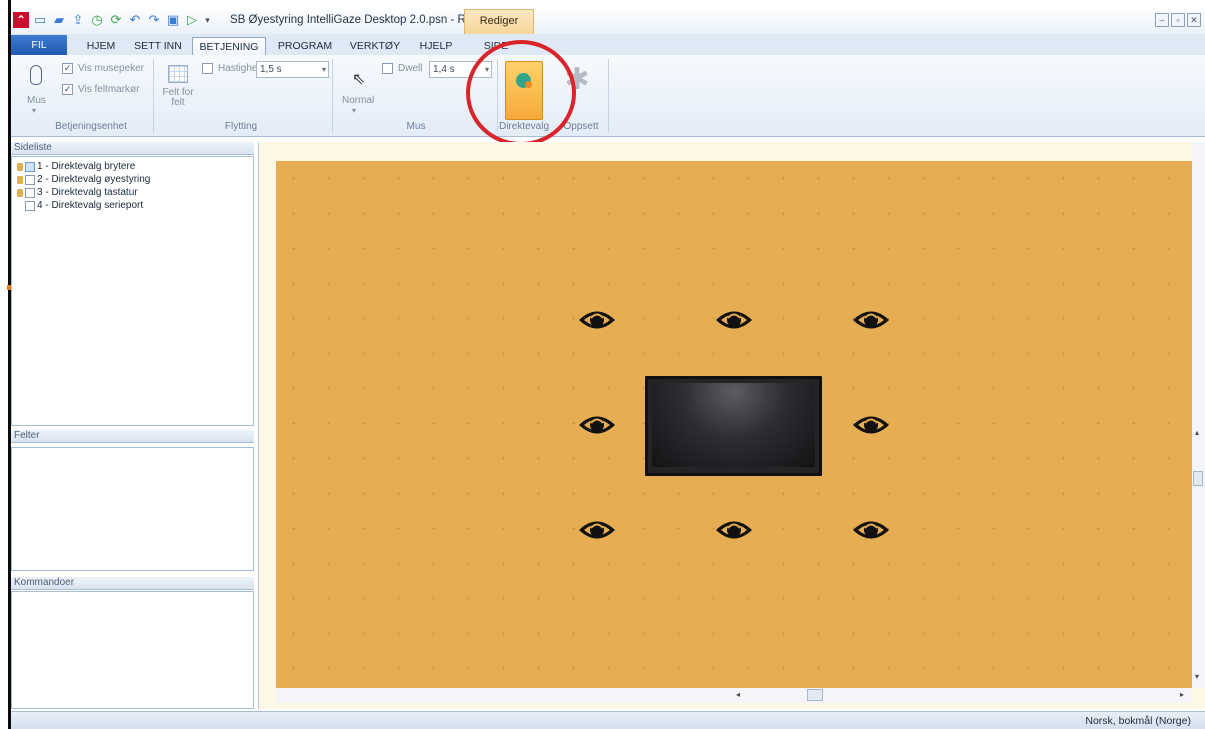 This screenshot has height=729, width=1205. Describe the element at coordinates (135, 20) in the screenshot. I see `undo-icon: ↶` at that location.